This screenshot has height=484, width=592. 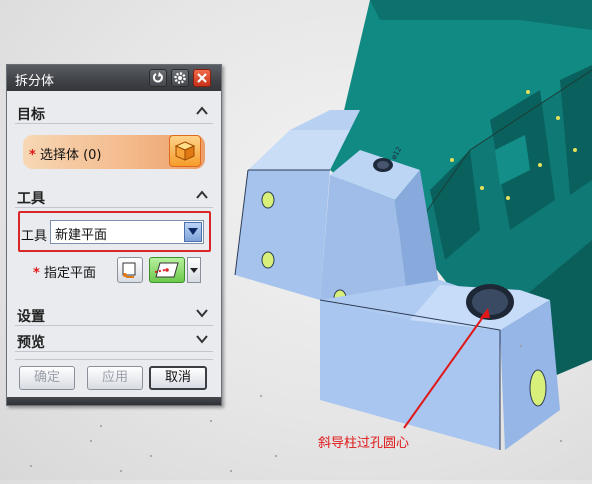 I want to click on plane-dialog-icon, so click(x=129, y=270).